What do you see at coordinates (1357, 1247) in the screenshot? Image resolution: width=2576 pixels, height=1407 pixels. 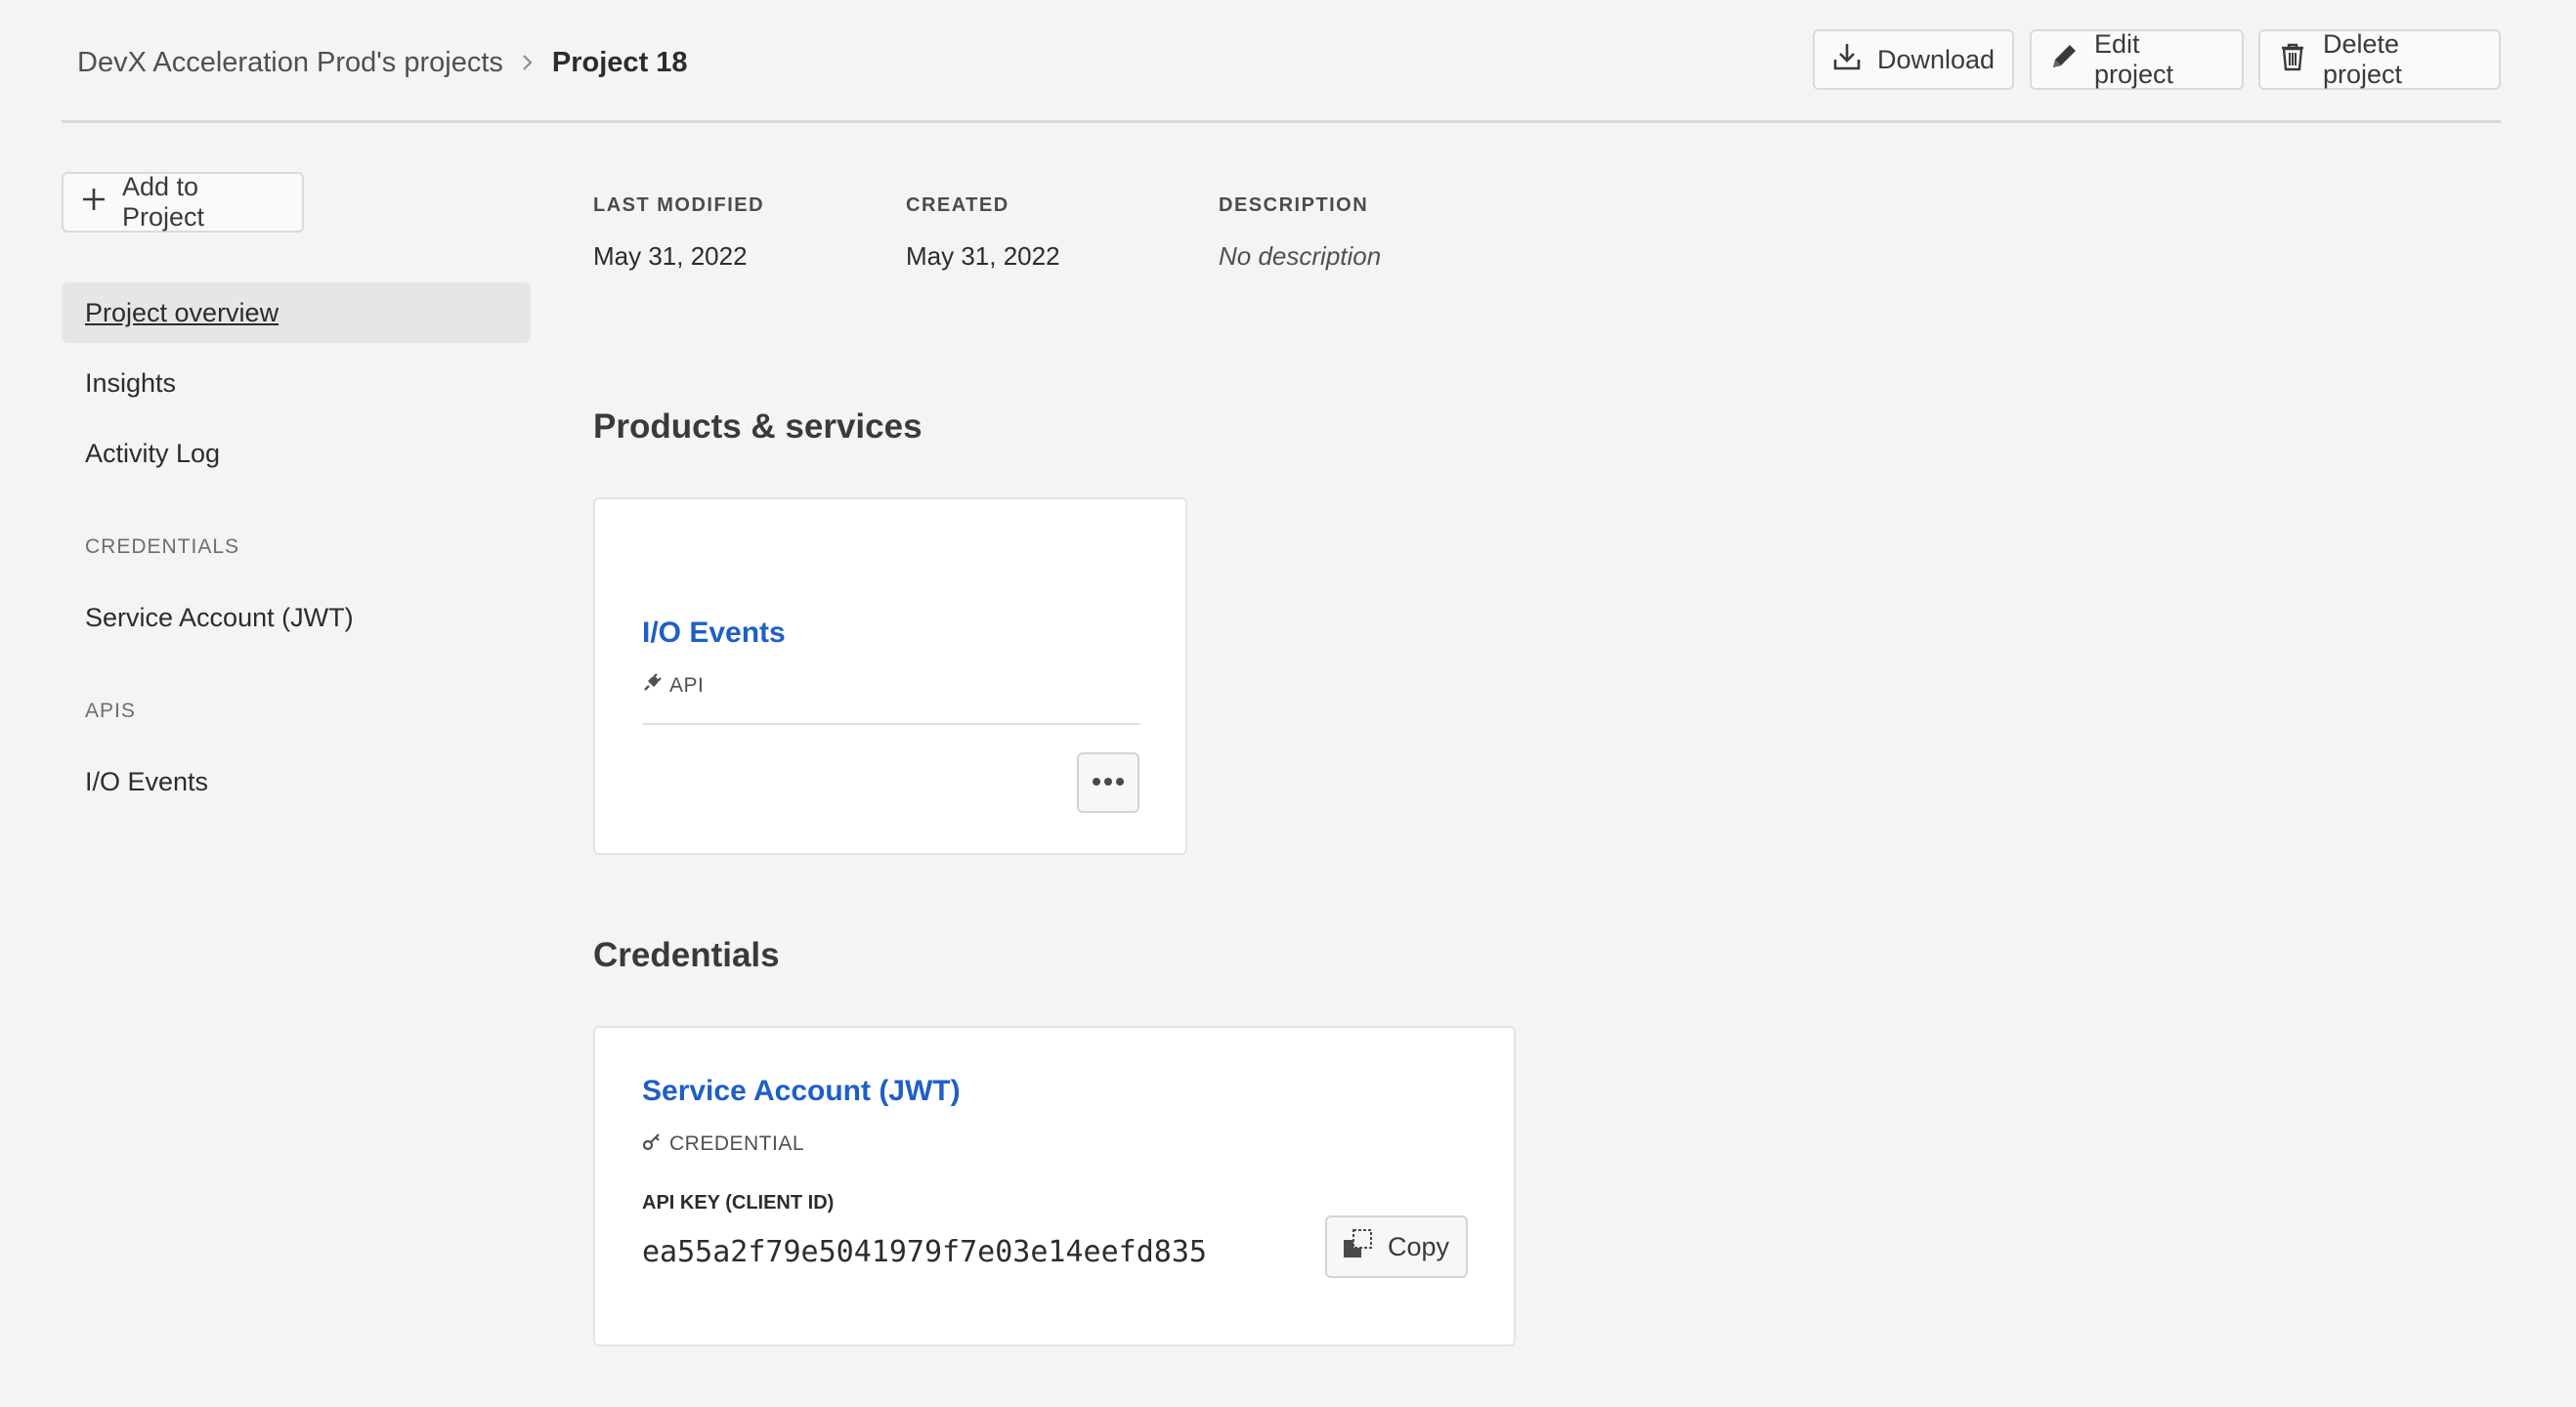 I see `copy-icon` at bounding box center [1357, 1247].